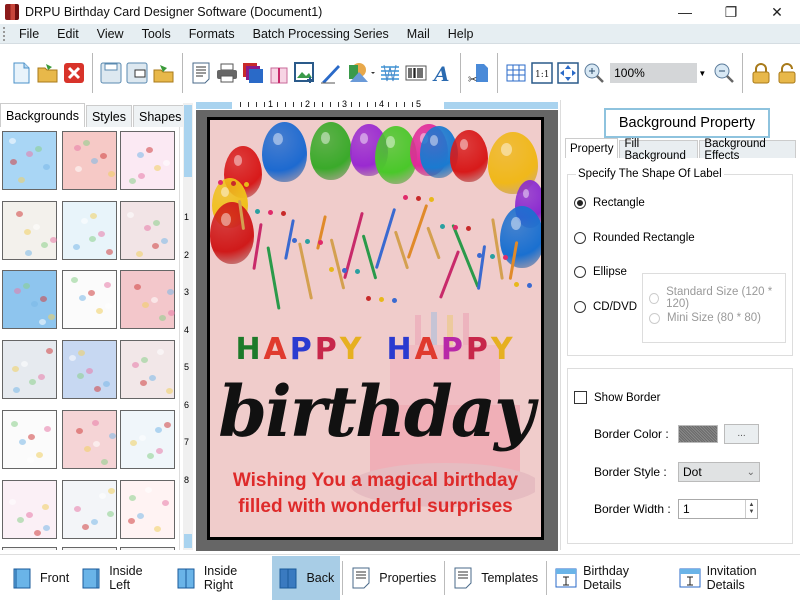  Describe the element at coordinates (687, 123) in the screenshot. I see `background-property-button: Background Property` at that location.